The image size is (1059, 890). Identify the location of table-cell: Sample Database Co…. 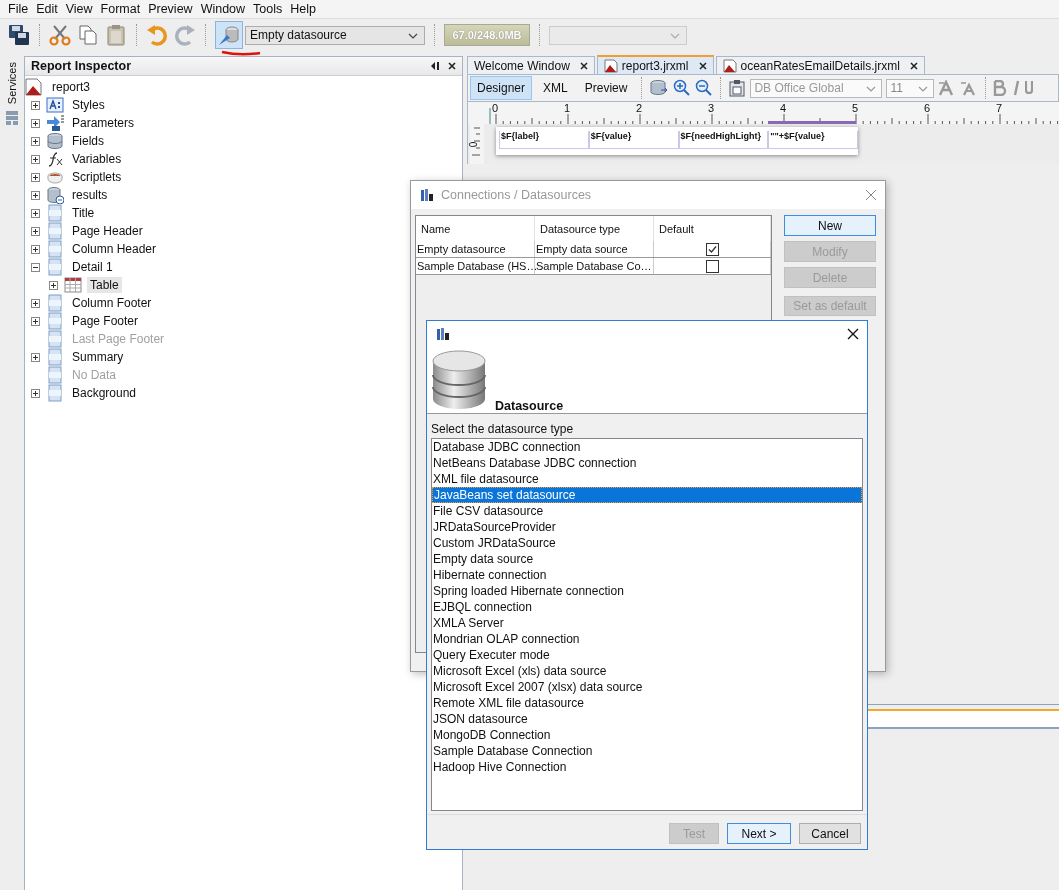
(594, 266).